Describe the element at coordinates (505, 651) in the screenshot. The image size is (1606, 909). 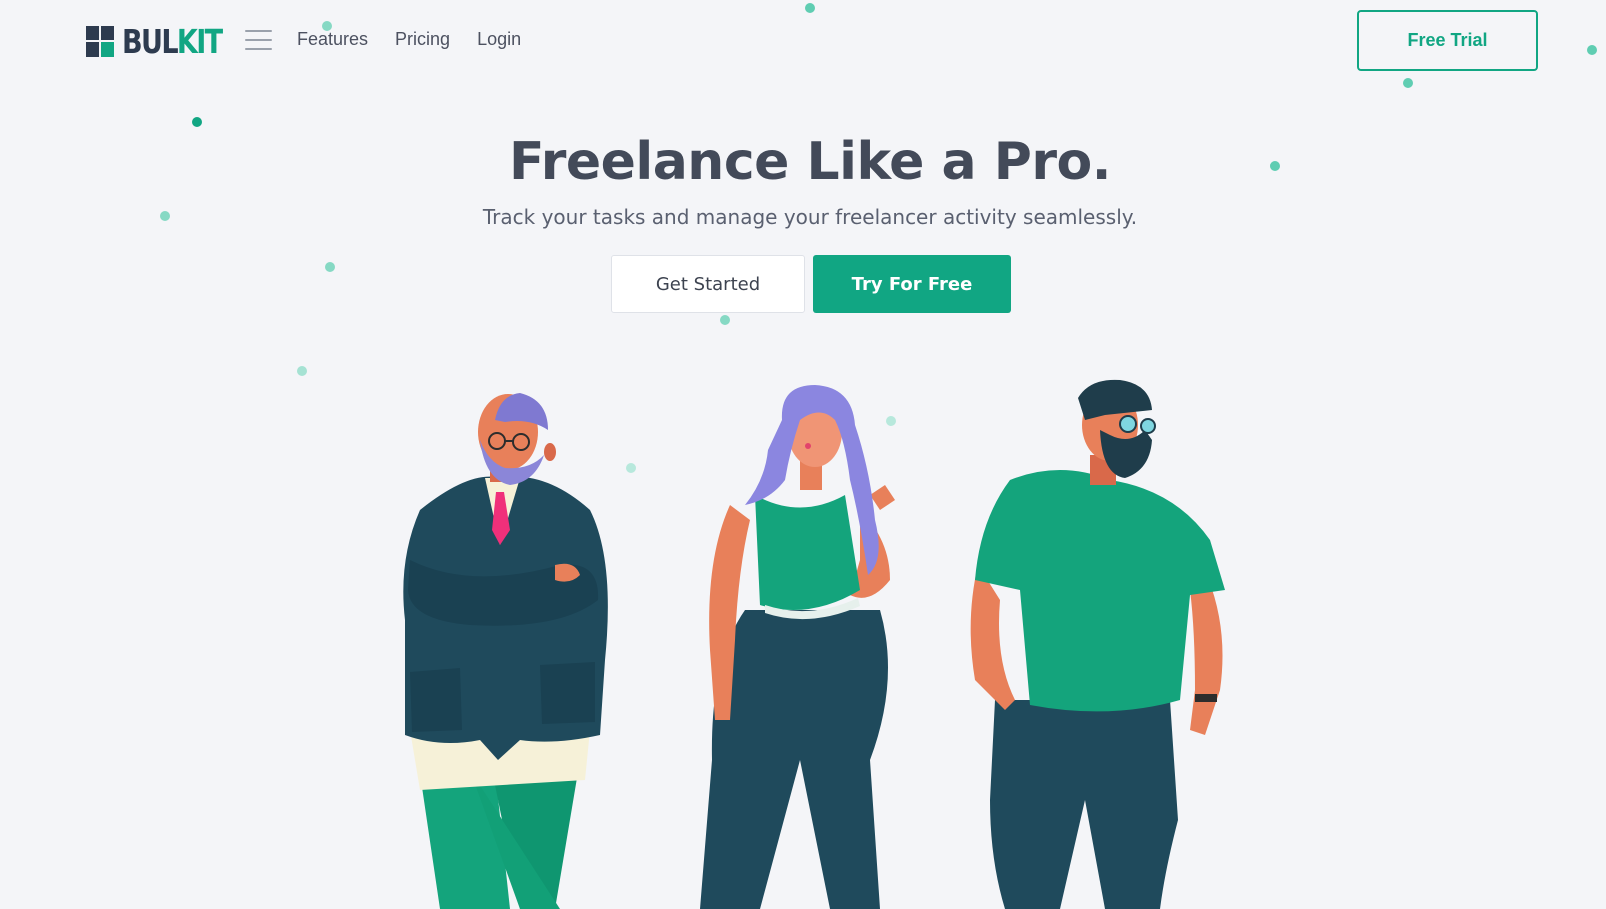
I see `businessman-figure` at that location.